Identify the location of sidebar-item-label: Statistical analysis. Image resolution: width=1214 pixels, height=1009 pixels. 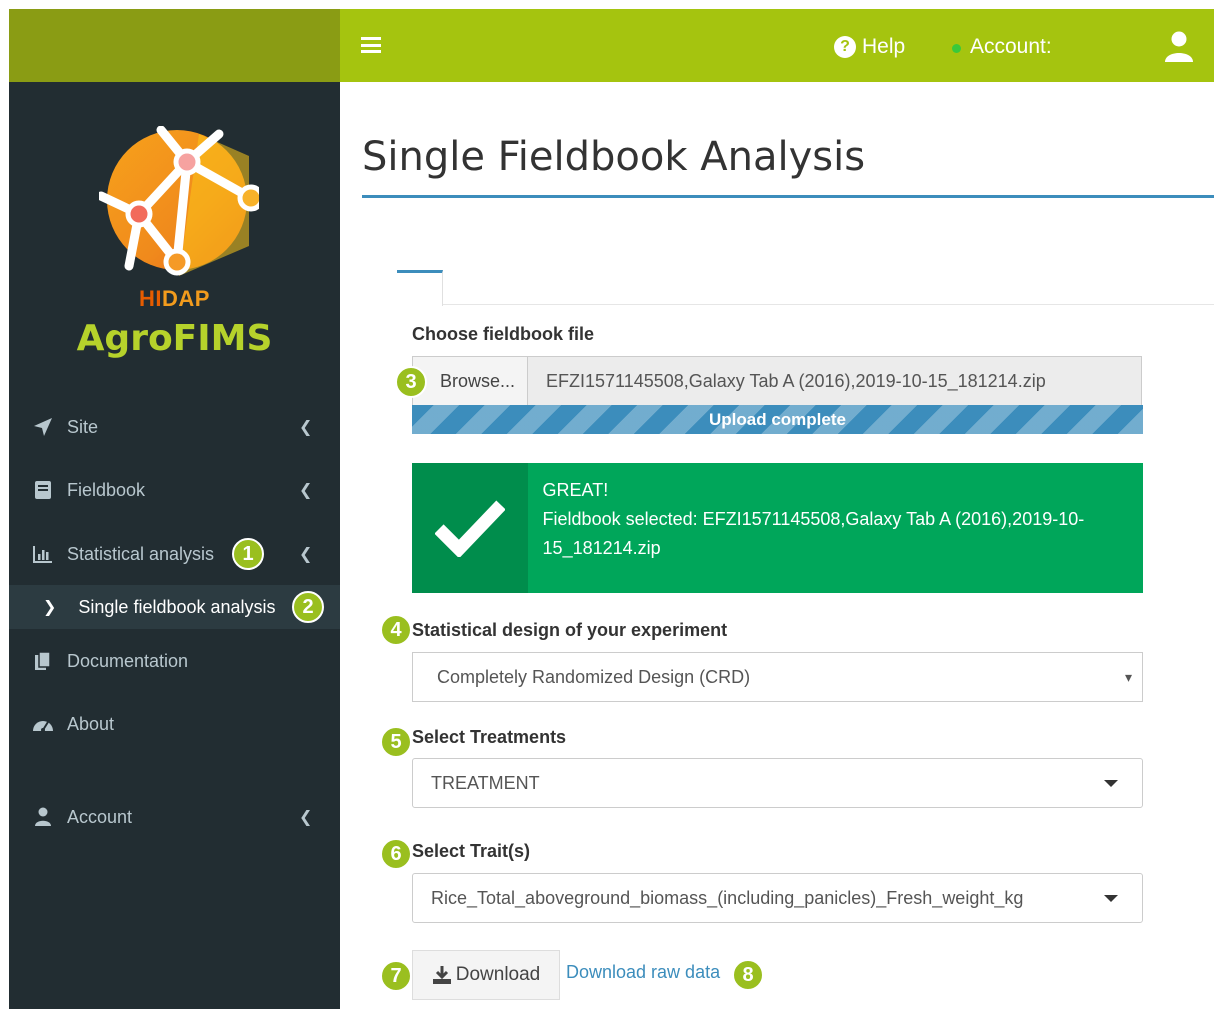
(141, 553).